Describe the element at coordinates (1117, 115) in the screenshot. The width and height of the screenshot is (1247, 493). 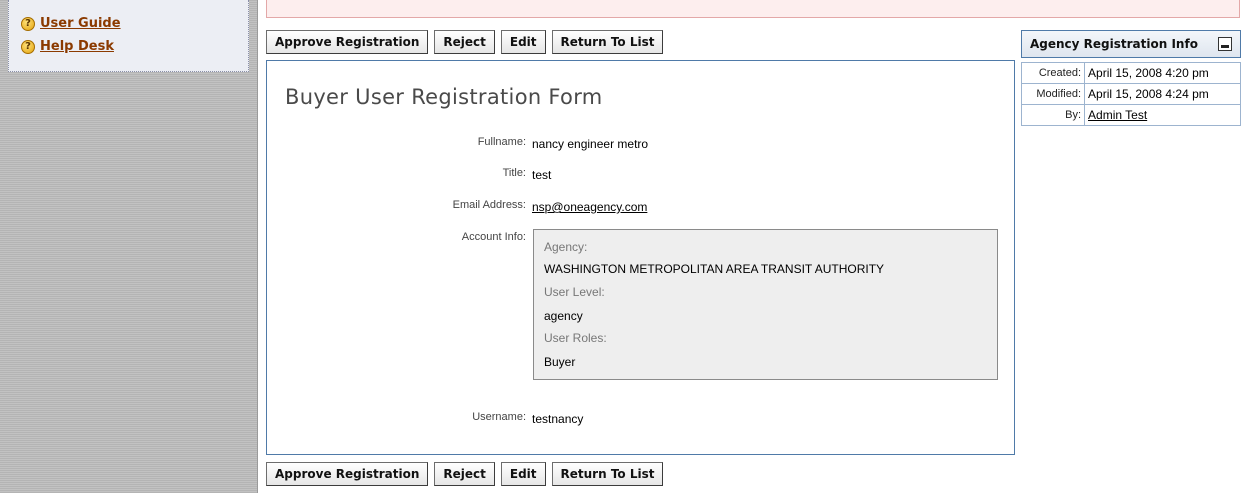
I see `admin-user-link: Admin Test` at that location.